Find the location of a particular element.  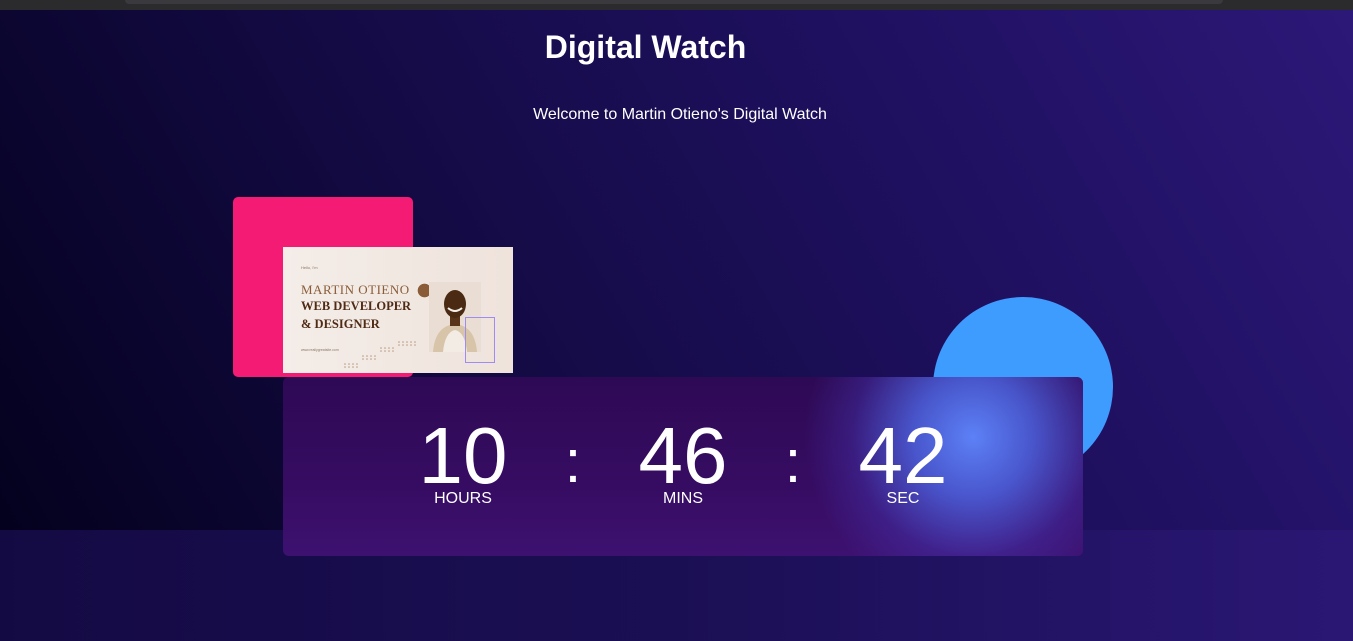

seconds-value: 42 is located at coordinates (903, 455).